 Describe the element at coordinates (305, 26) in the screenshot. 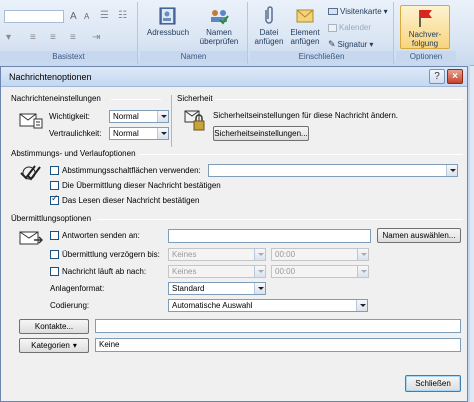

I see `element-anfuegen-button: Element anfügen` at that location.